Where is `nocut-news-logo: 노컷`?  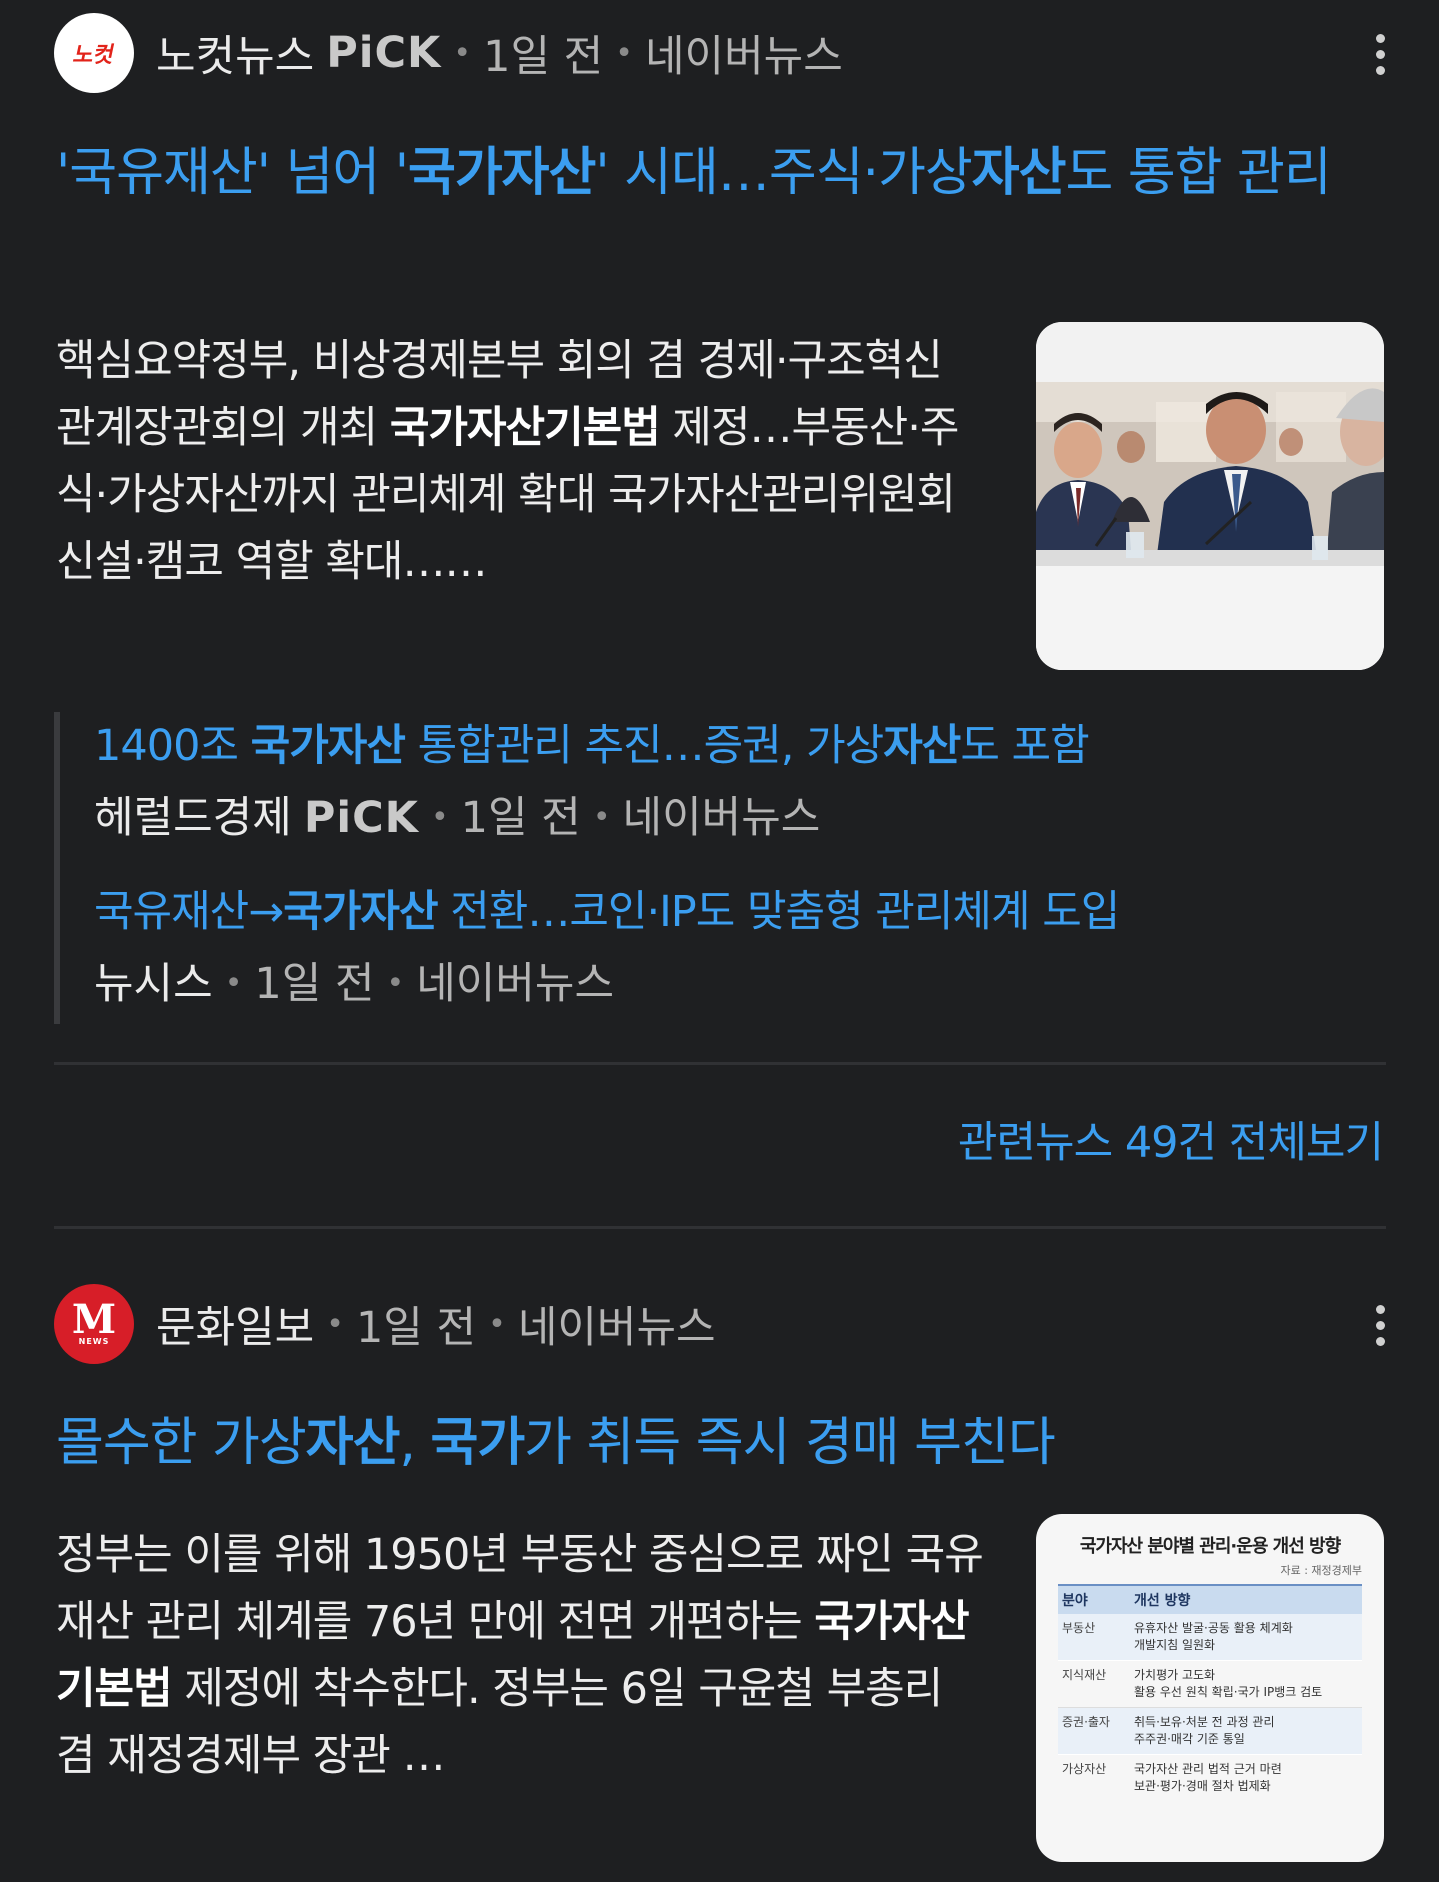
nocut-news-logo: 노컷 is located at coordinates (94, 53).